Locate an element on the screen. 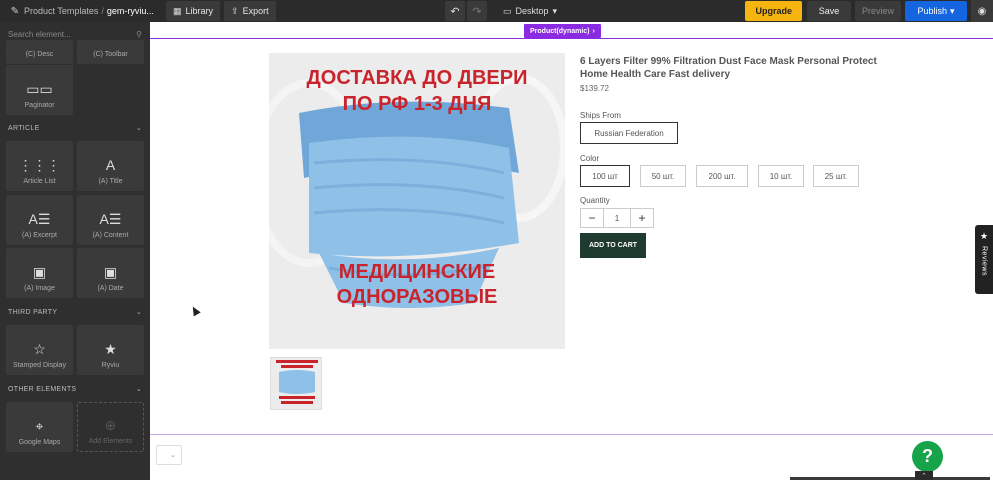 Image resolution: width=993 pixels, height=480 pixels. tile-article-list: ⋮⋮⋮ Article List is located at coordinates (39, 166).